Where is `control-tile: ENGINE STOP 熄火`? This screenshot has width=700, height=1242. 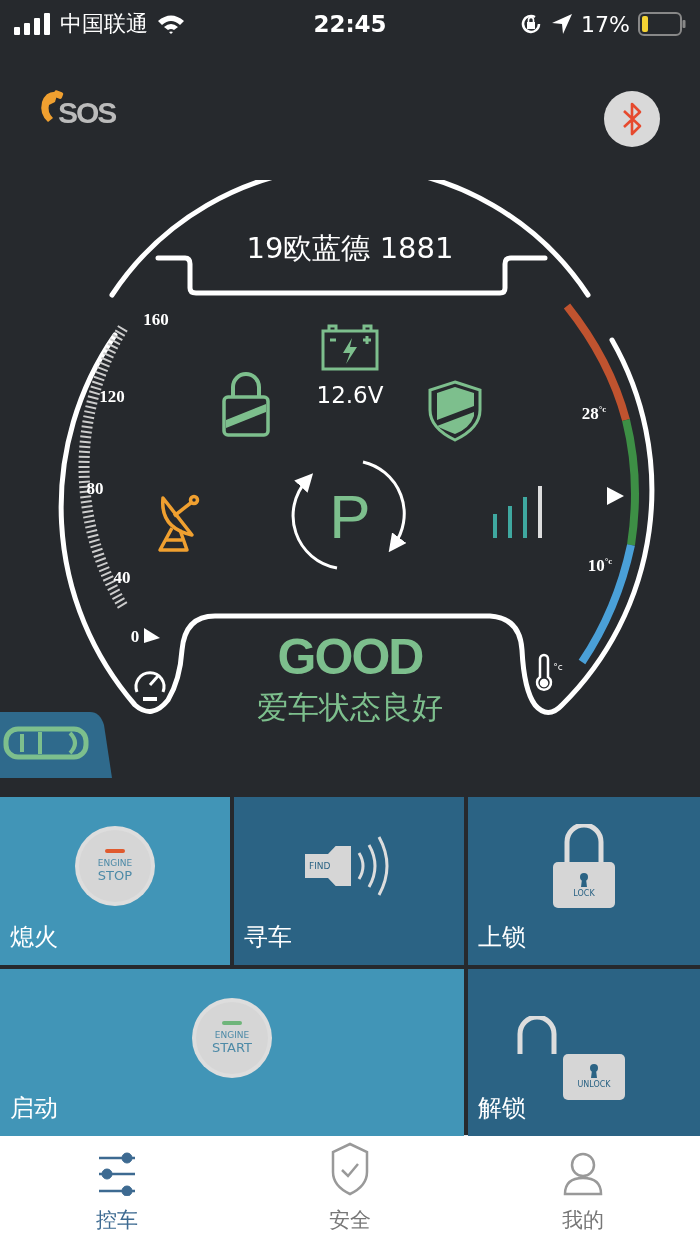
control-tile: ENGINE STOP 熄火 is located at coordinates (115, 881).